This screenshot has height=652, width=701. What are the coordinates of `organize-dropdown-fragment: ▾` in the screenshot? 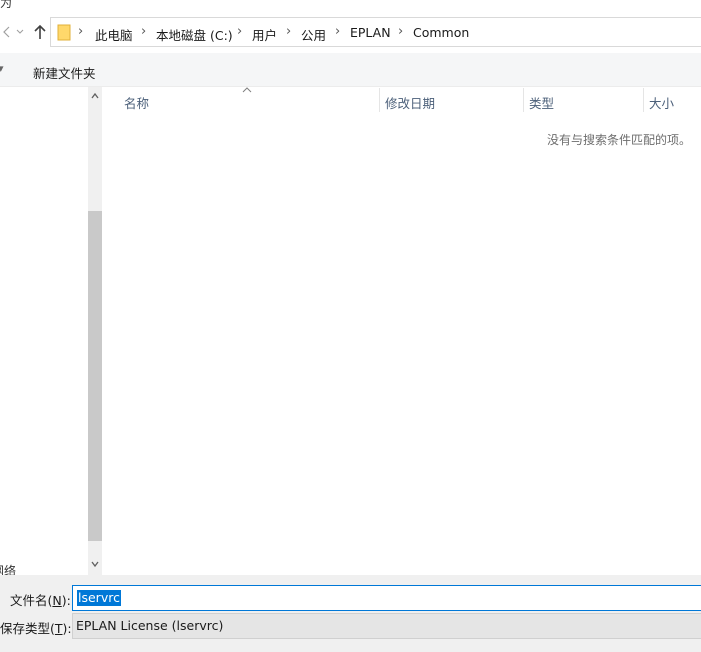 It's located at (2, 68).